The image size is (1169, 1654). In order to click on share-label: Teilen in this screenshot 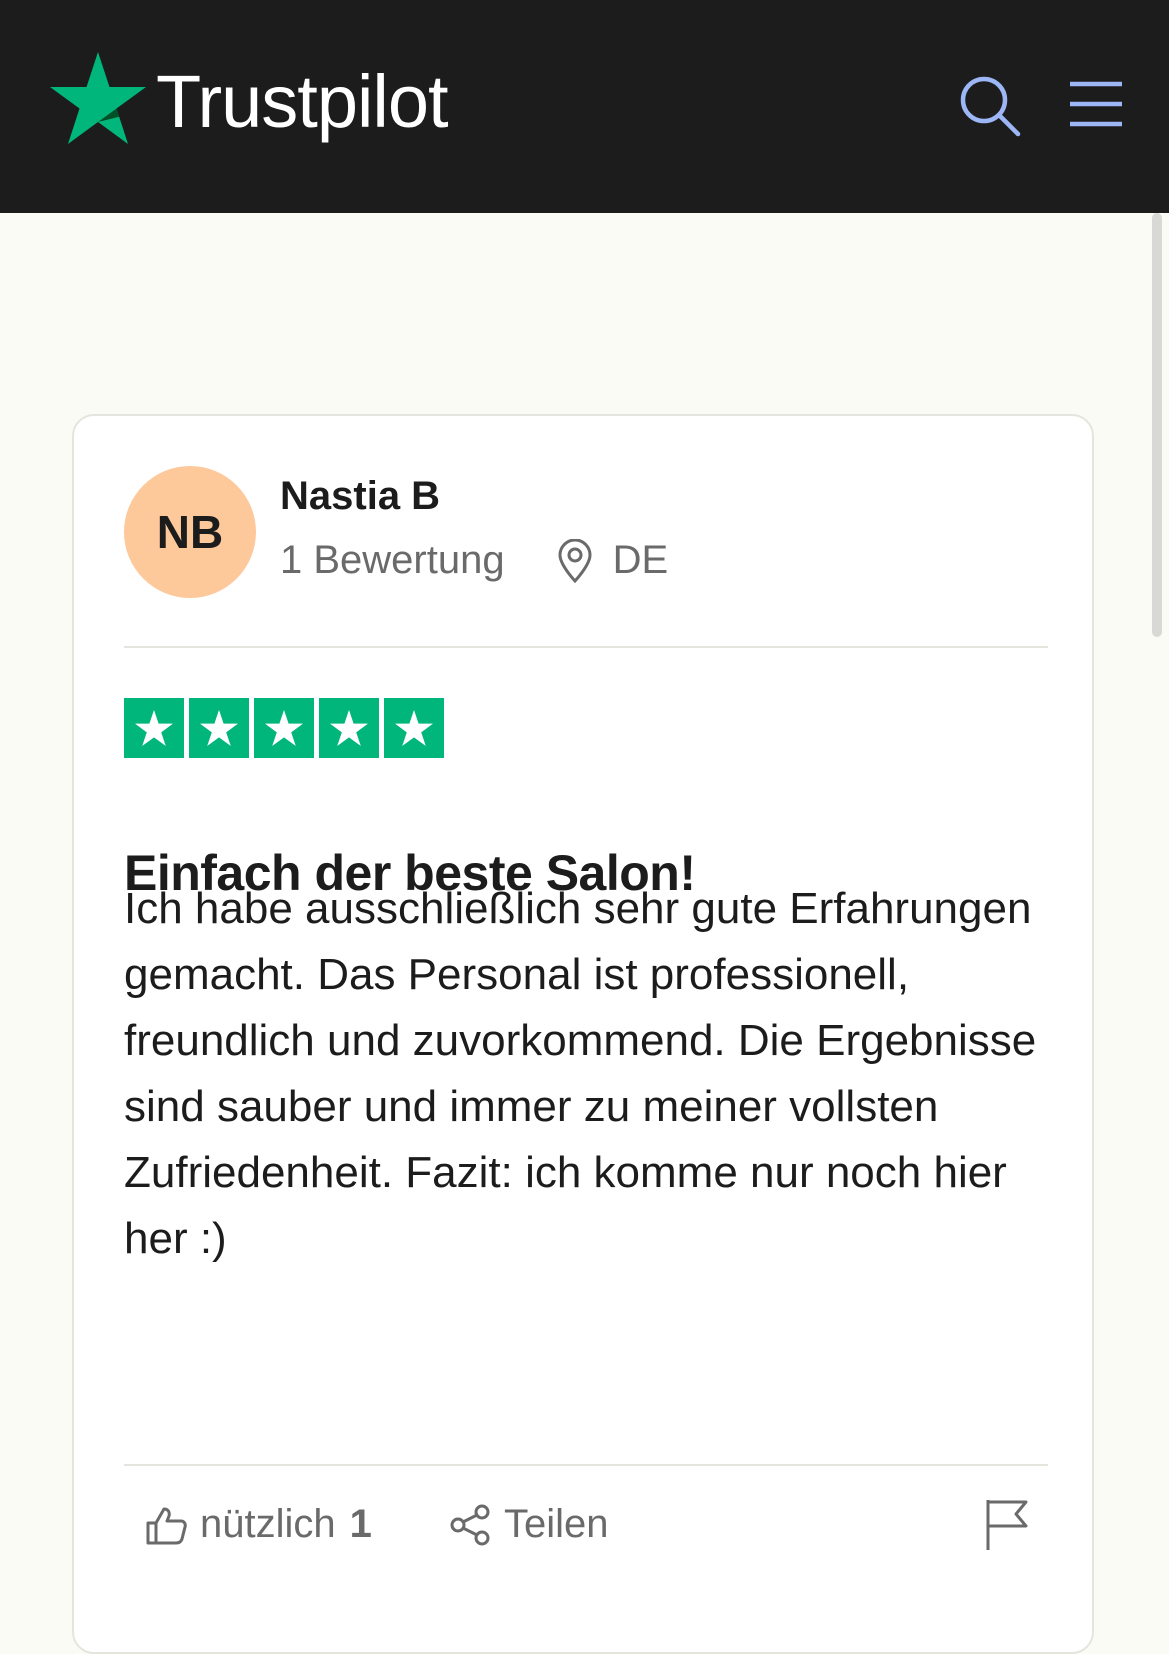, I will do `click(556, 1524)`.